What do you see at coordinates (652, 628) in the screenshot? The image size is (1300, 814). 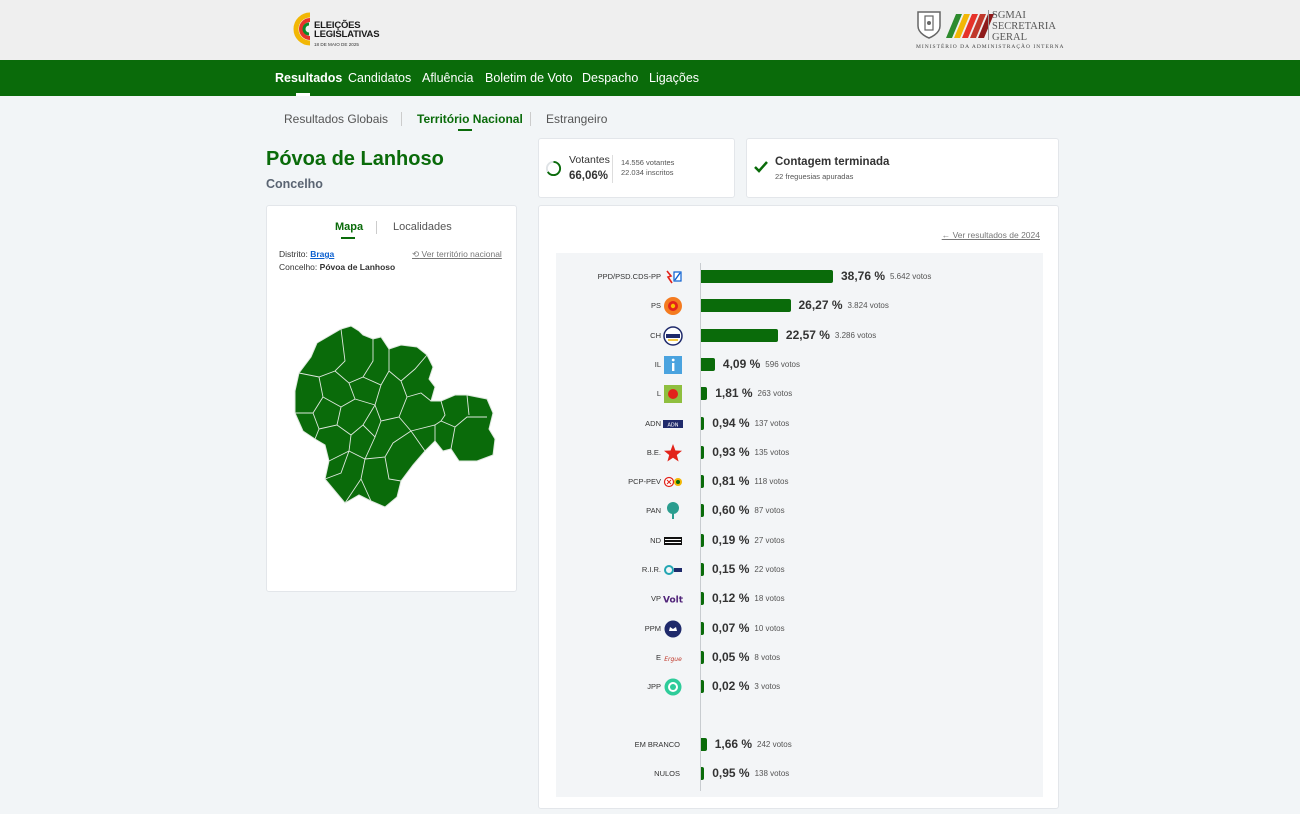 I see `party-name: PPM` at bounding box center [652, 628].